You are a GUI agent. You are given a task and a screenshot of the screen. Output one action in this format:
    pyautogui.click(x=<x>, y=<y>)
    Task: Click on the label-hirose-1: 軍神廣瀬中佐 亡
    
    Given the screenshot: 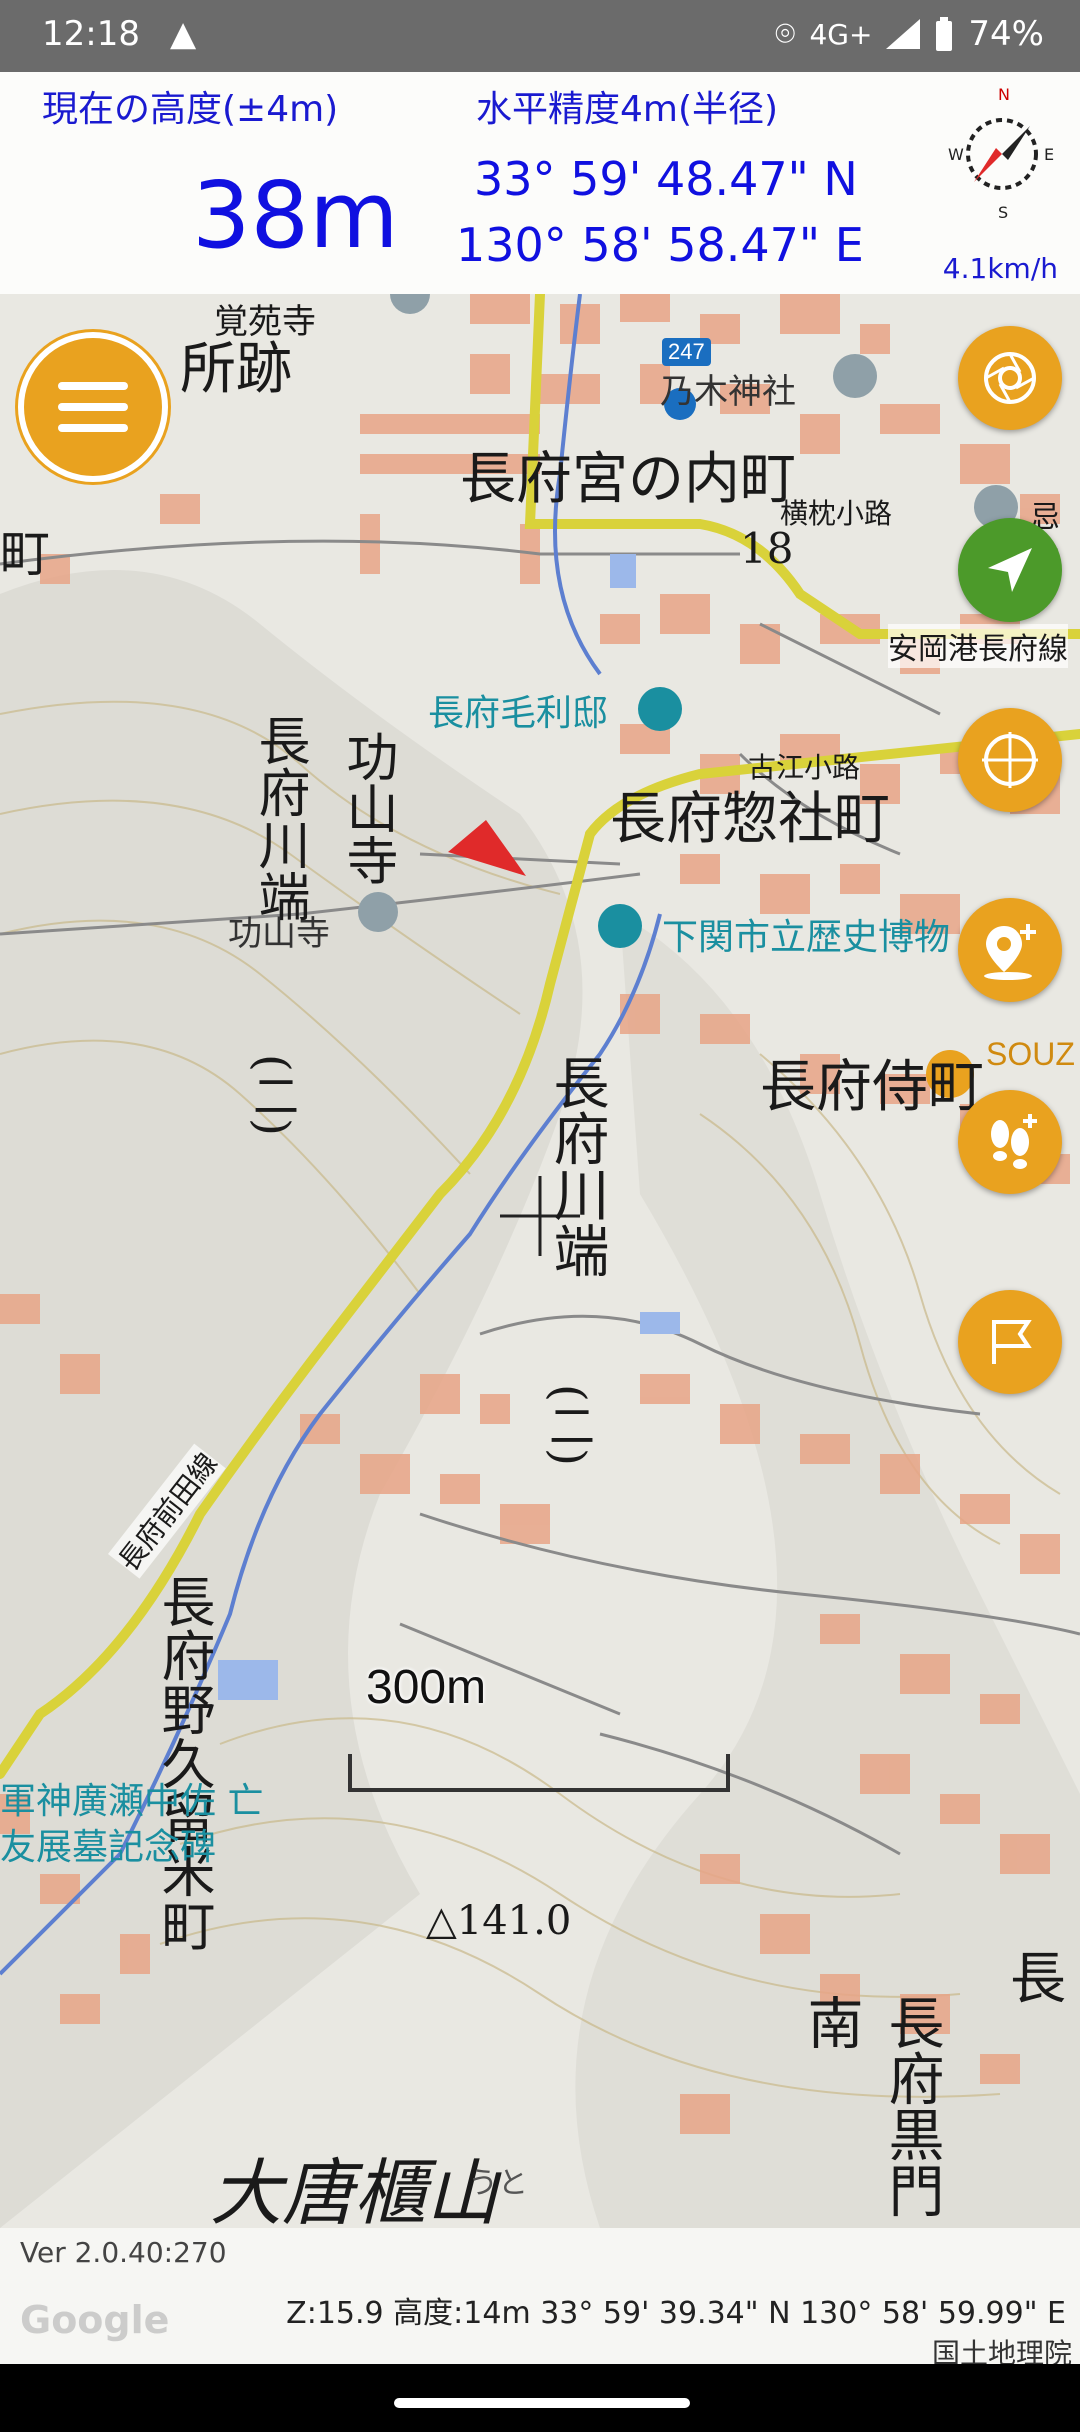 What is the action you would take?
    pyautogui.click(x=132, y=1801)
    